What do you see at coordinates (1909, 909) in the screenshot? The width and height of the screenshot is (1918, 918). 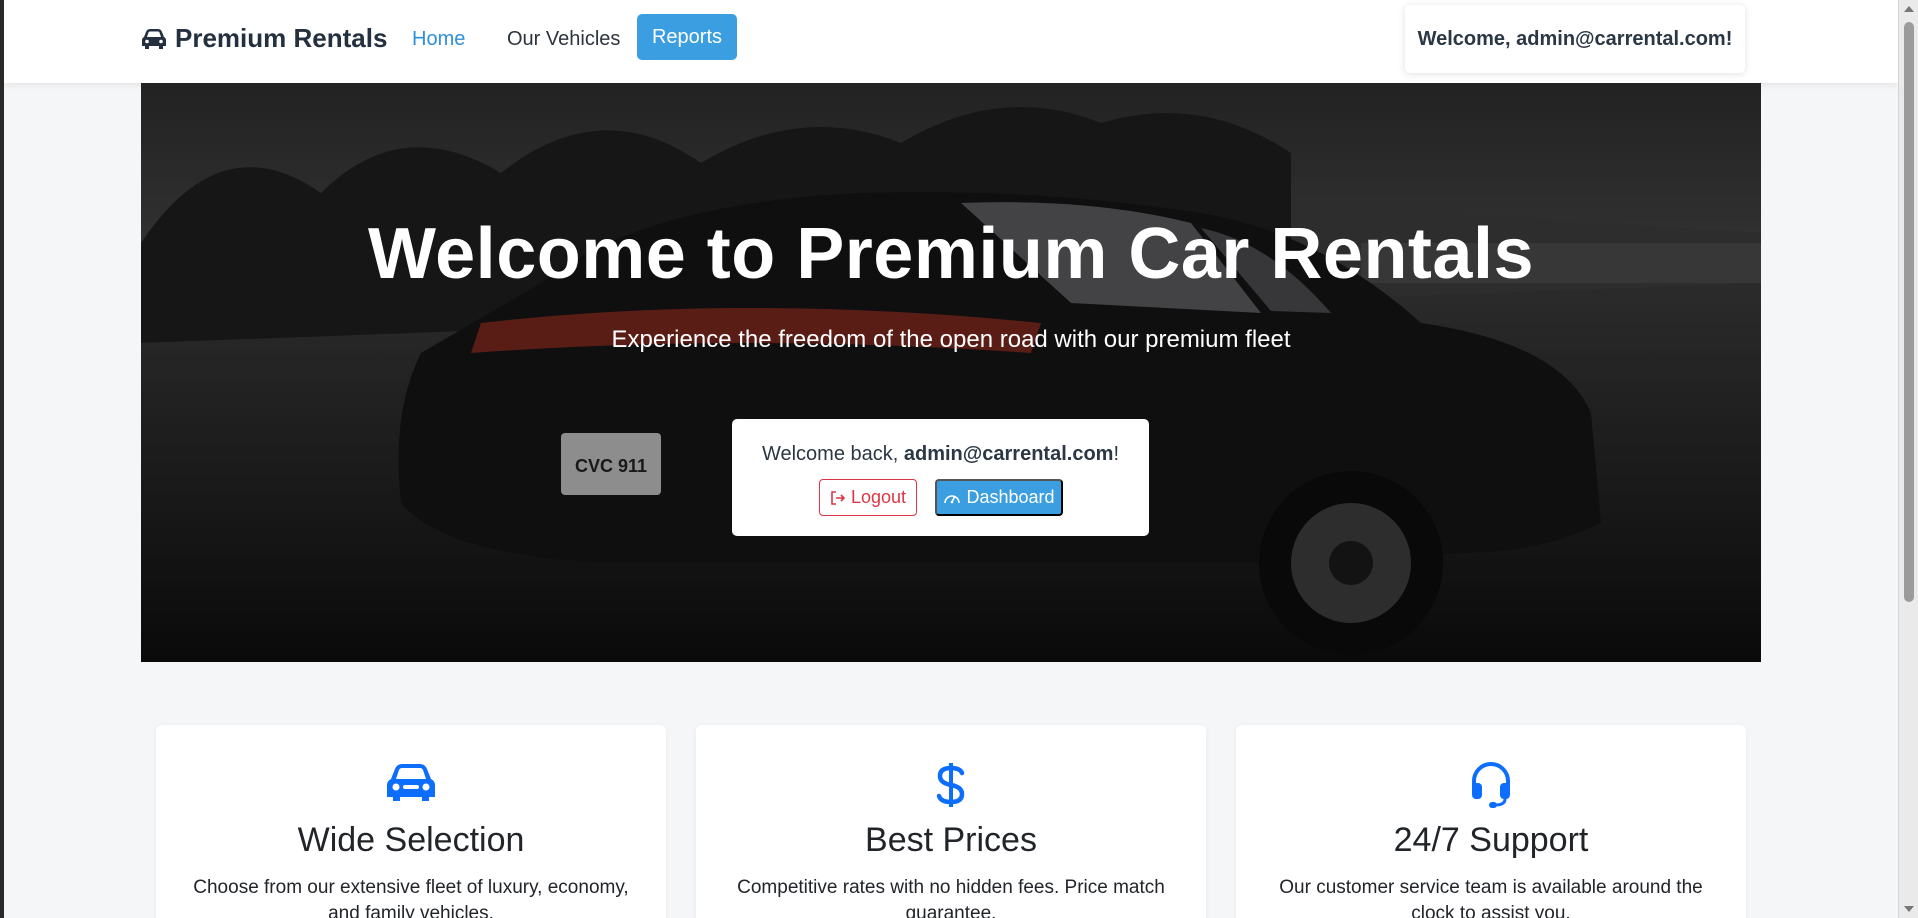 I see `scroll-down-arrow-icon` at bounding box center [1909, 909].